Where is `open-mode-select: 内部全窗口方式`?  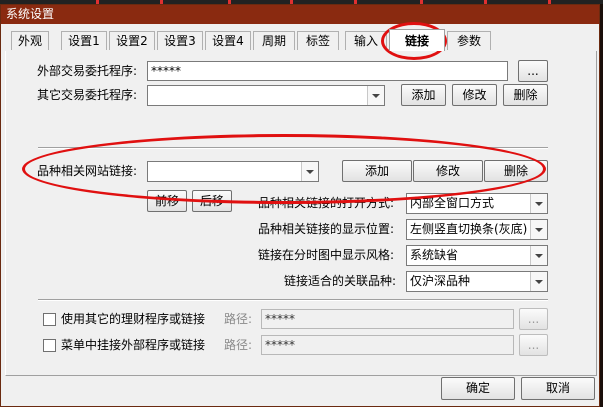 open-mode-select: 内部全窗口方式 is located at coordinates (477, 203).